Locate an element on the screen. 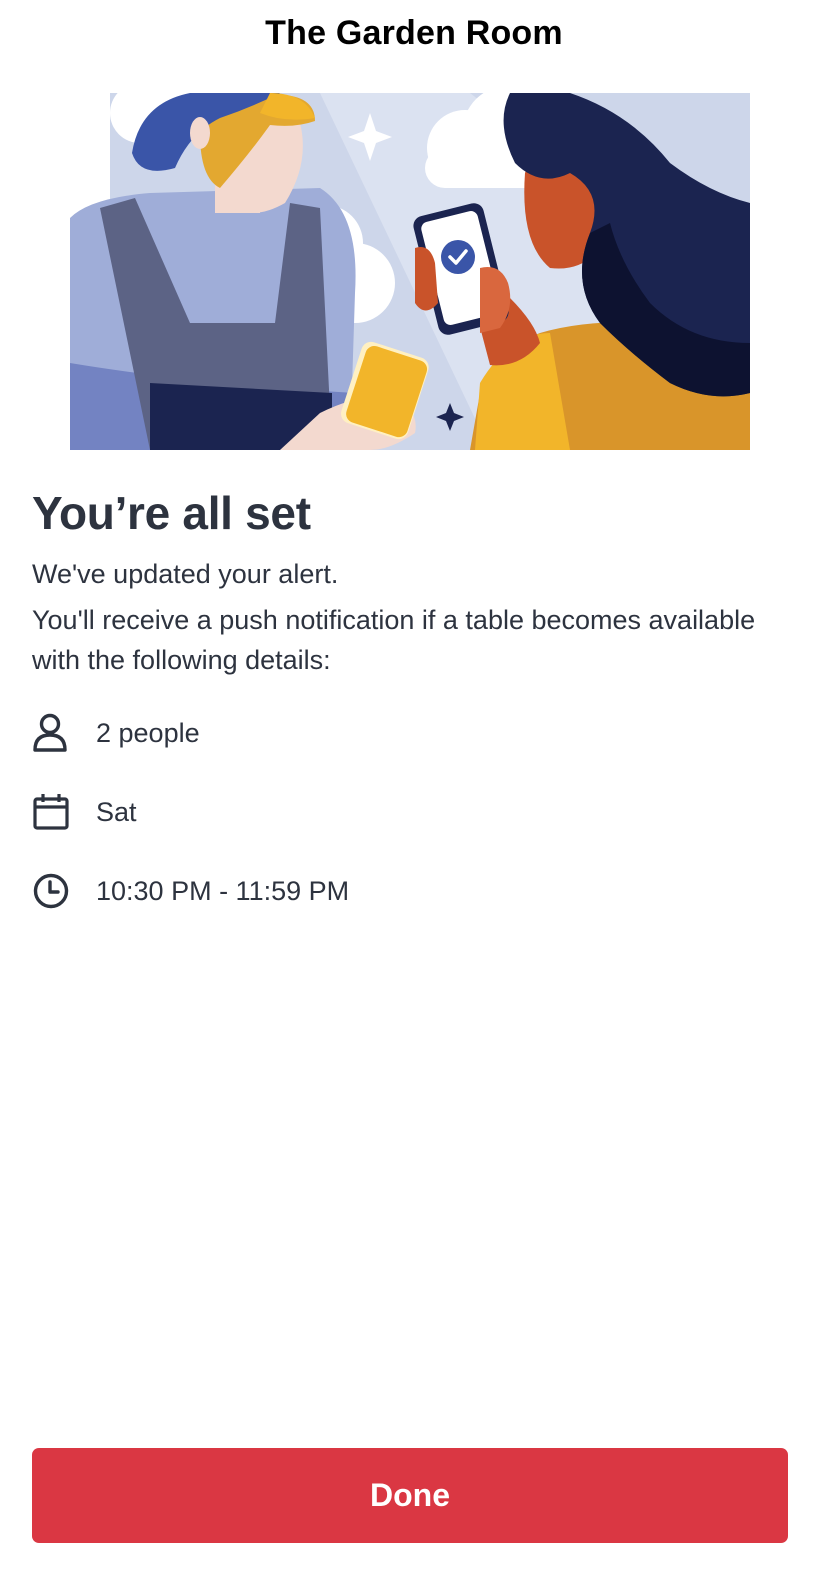 Image resolution: width=828 pixels, height=1583 pixels. party-size-text: 2 people is located at coordinates (148, 732).